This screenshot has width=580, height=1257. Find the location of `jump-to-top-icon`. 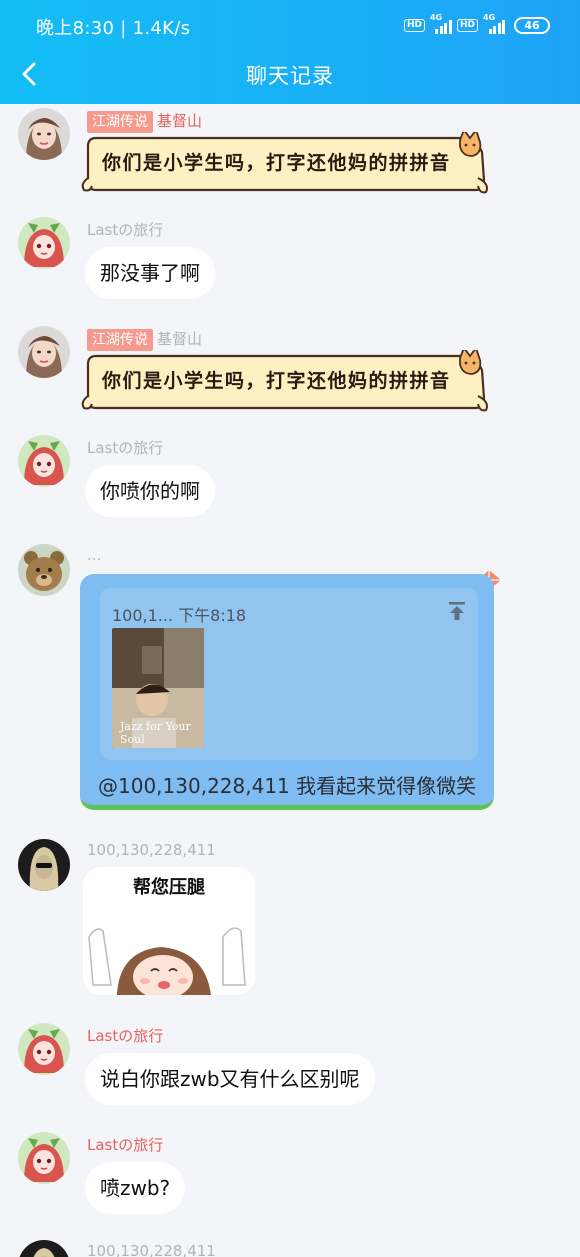

jump-to-top-icon is located at coordinates (457, 611).